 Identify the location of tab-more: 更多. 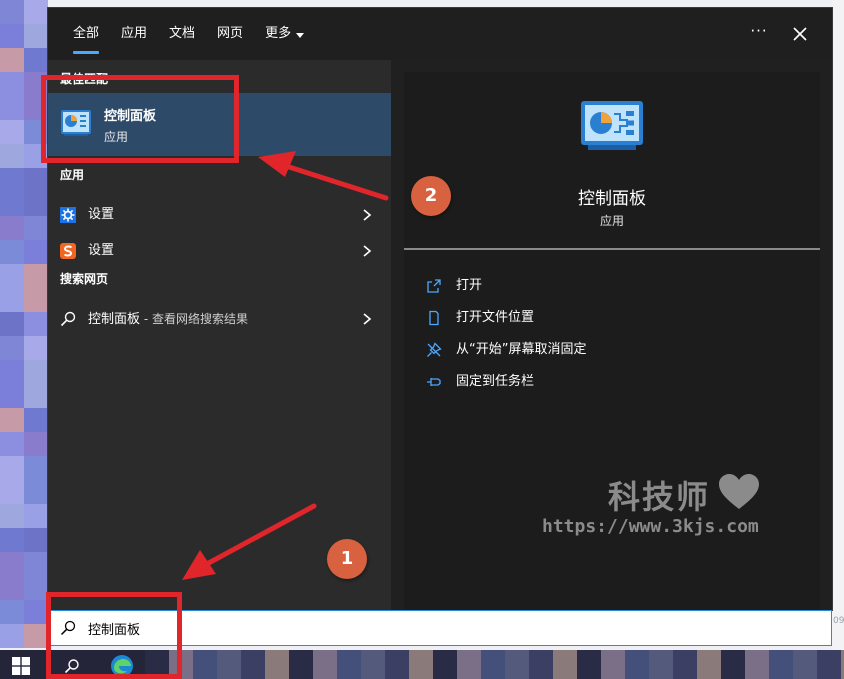
(284, 34).